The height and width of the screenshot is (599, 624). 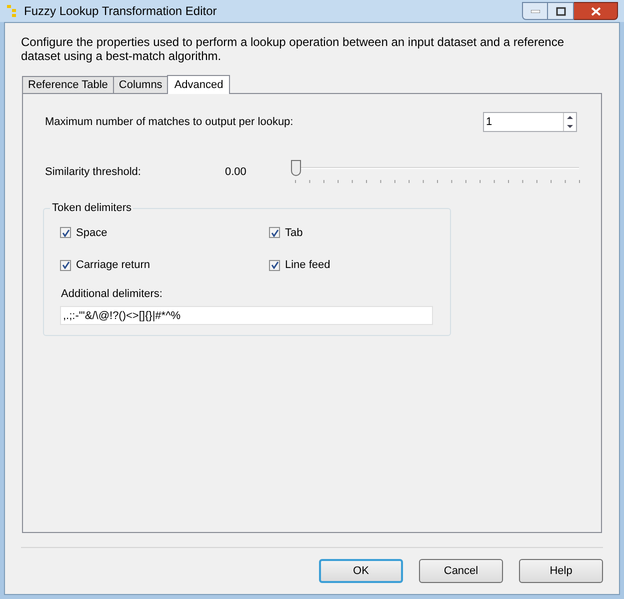 I want to click on additional-delimiters-field: ,.;:-"'&/\@!?()<>[]{}|#*^%, so click(x=246, y=315).